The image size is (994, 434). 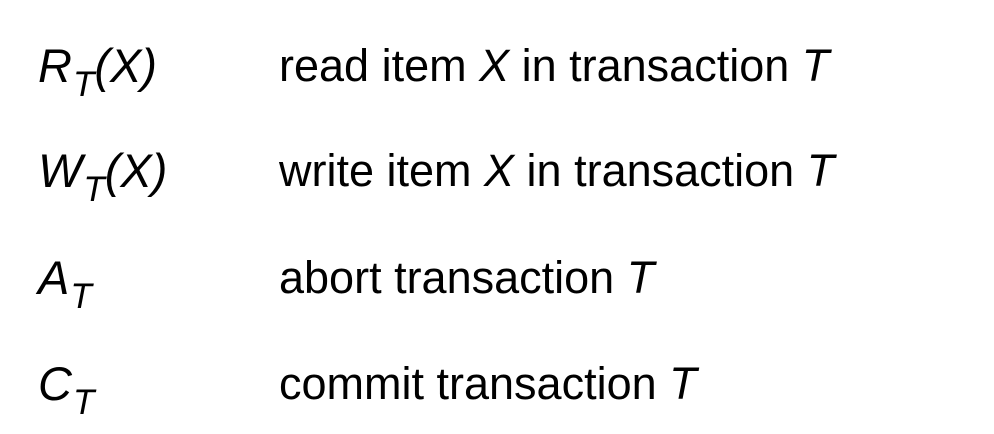 I want to click on commit-description: commit transaction T, so click(x=488, y=384).